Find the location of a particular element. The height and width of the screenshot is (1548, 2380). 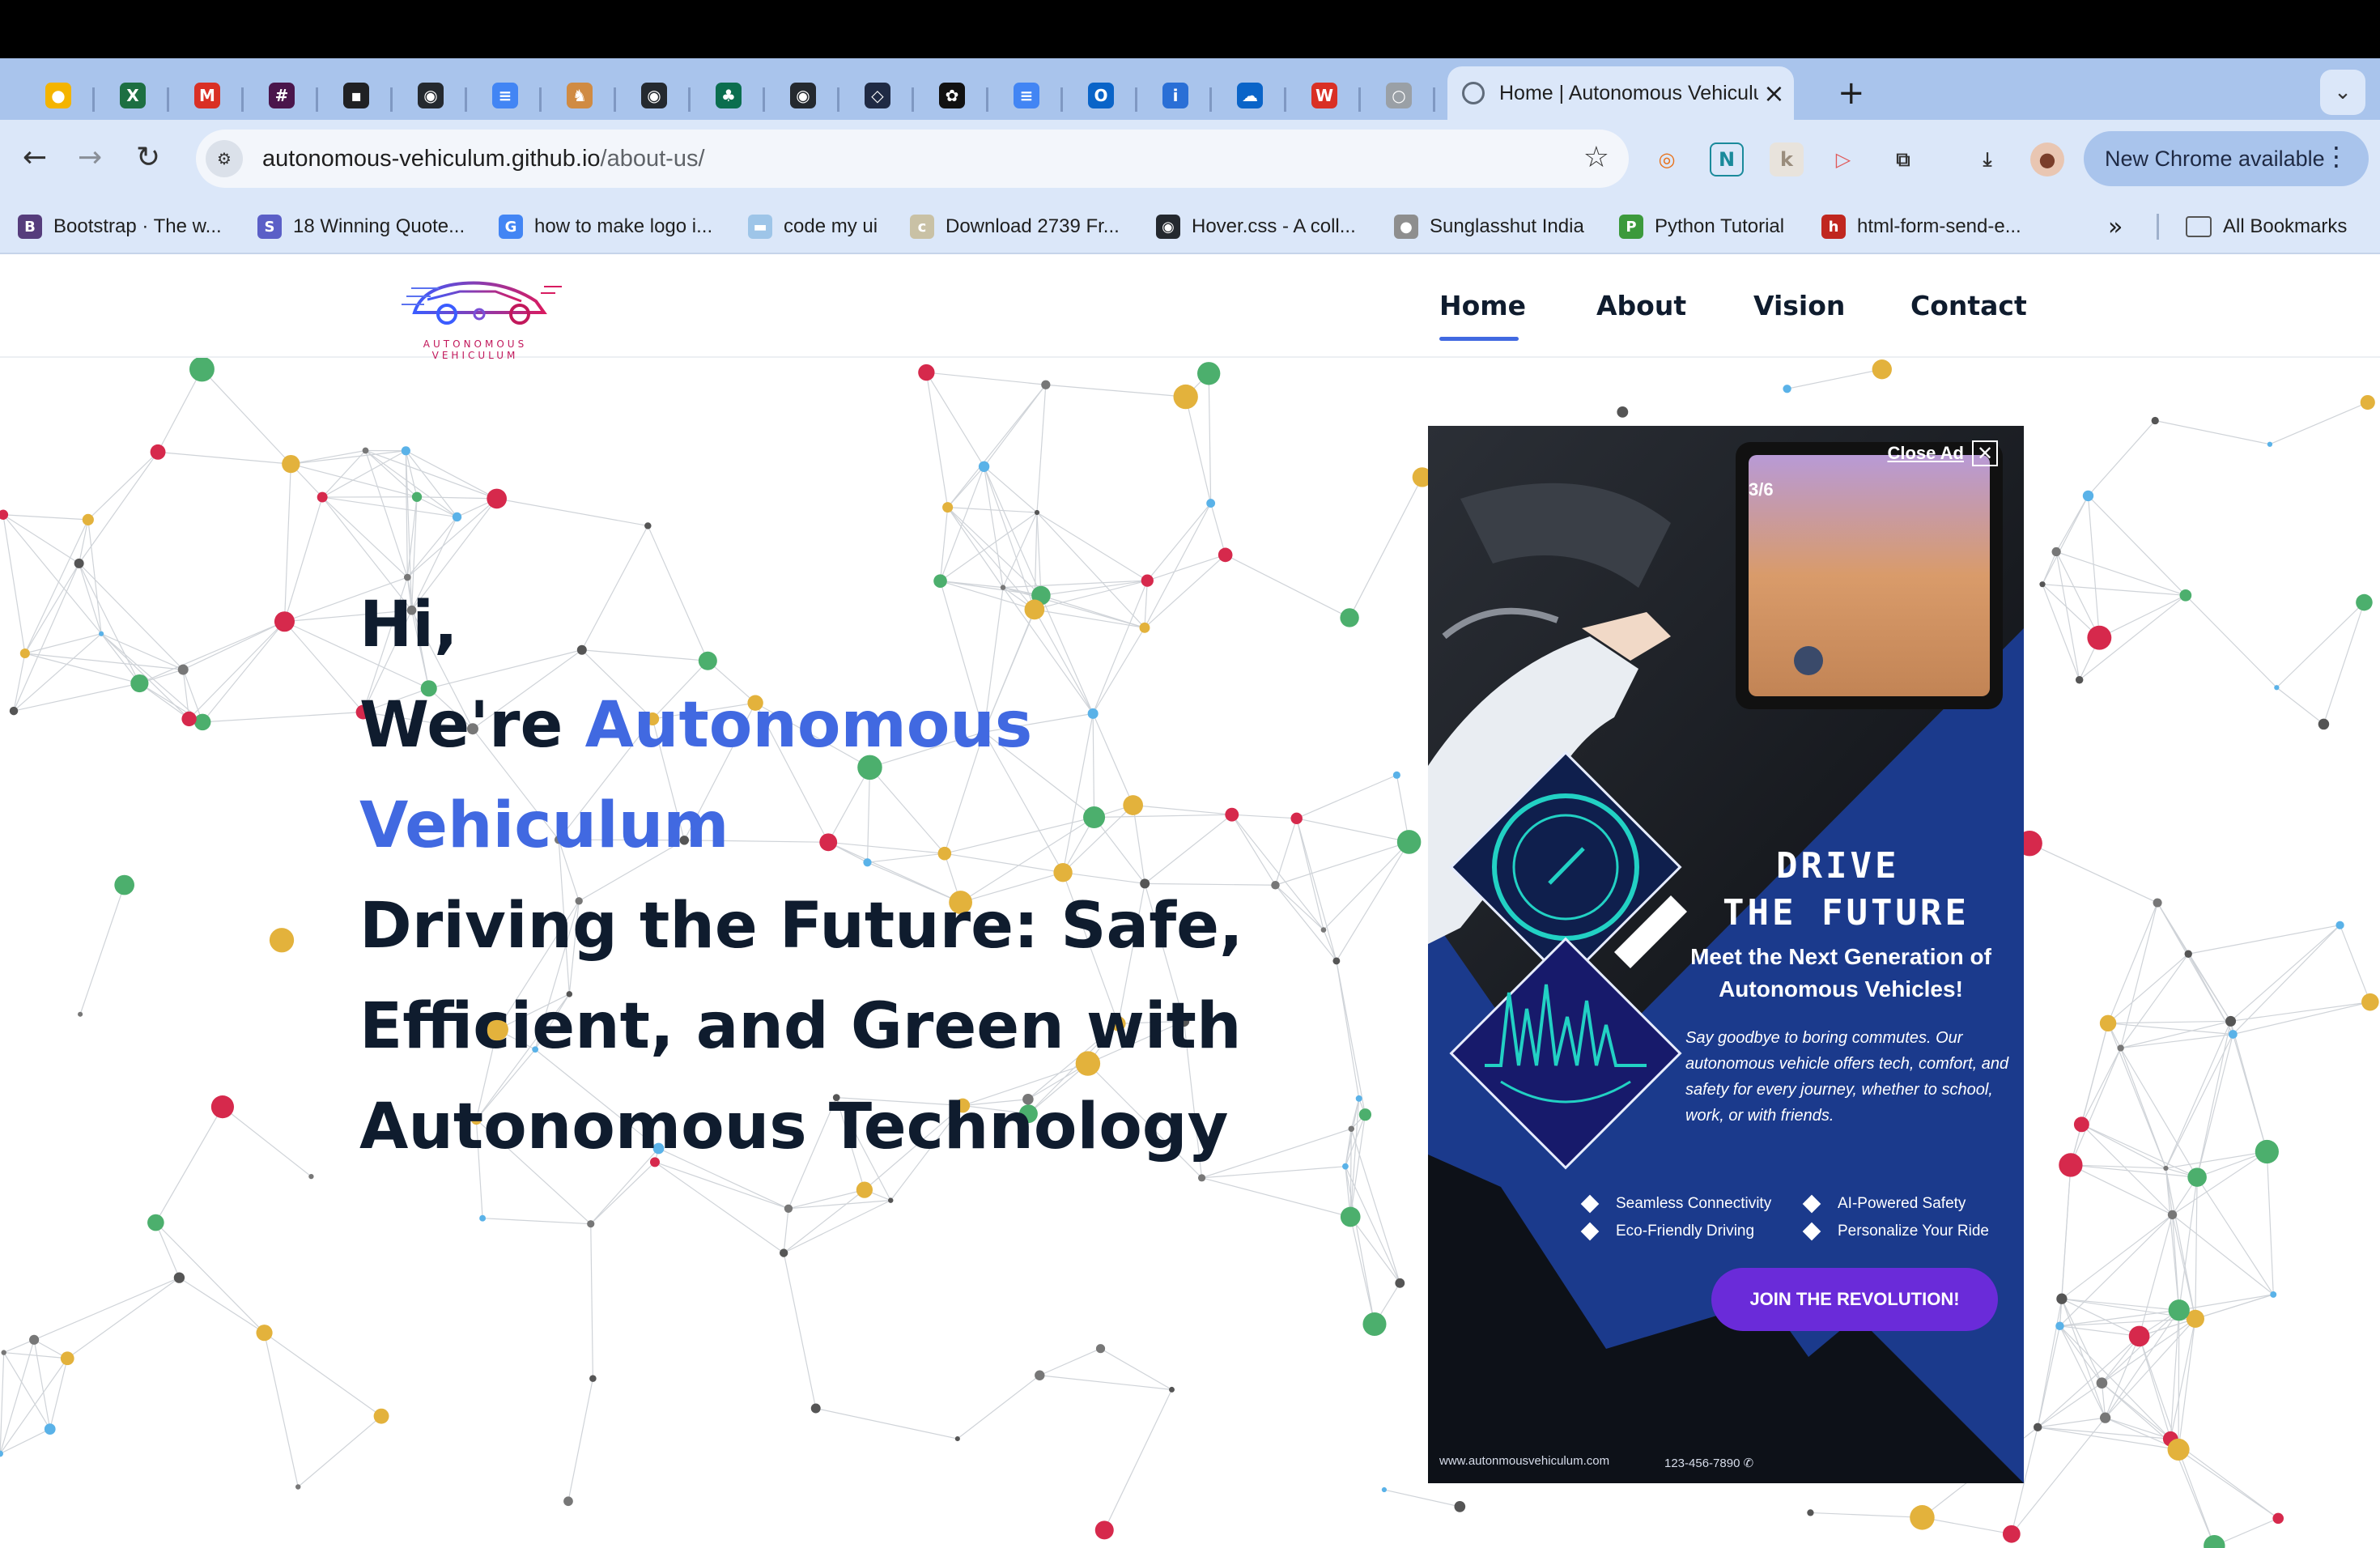

ad-feature: AI-Powered Safety is located at coordinates (1884, 1204).